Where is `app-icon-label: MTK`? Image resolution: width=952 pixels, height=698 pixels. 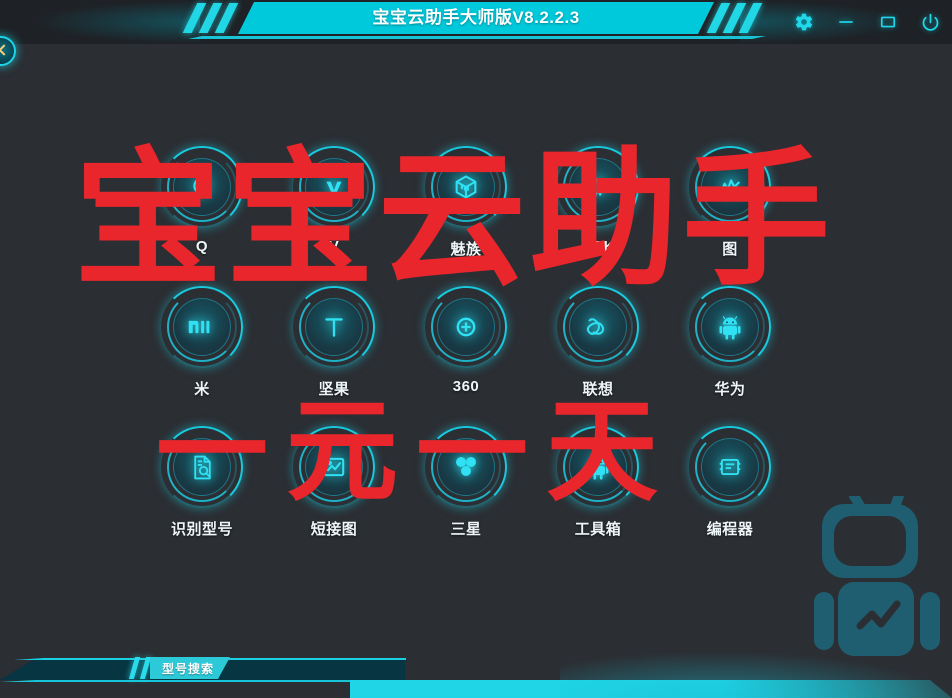 app-icon-label: MTK is located at coordinates (598, 246).